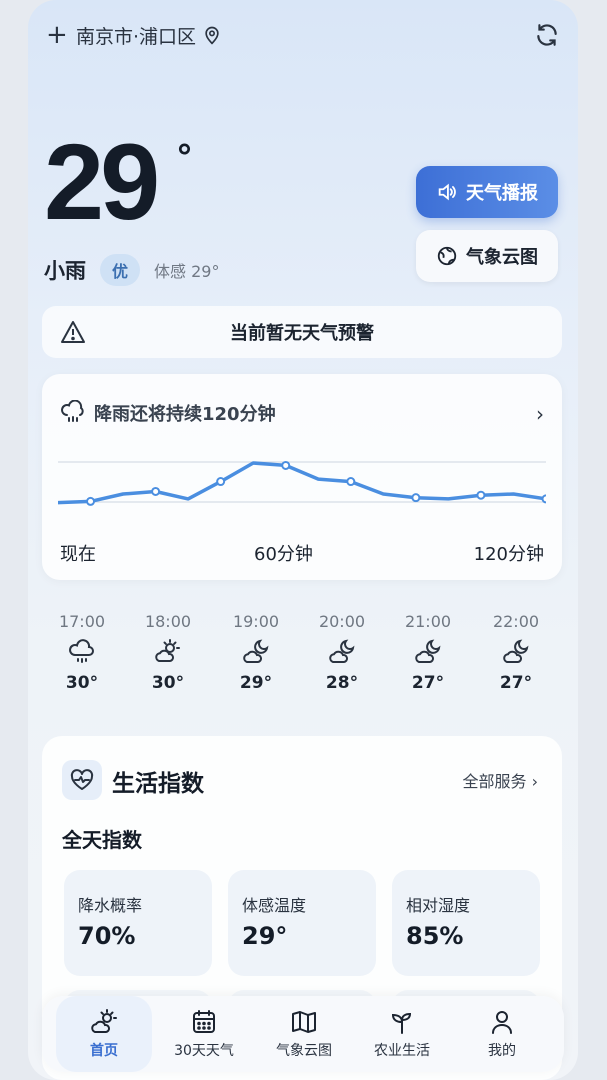  I want to click on index-value: 85%, so click(435, 936).